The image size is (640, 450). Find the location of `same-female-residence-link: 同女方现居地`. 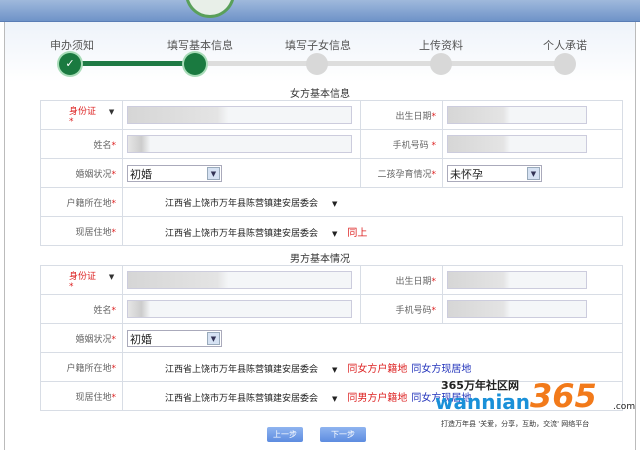

same-female-residence-link: 同女方现居地 is located at coordinates (441, 369).